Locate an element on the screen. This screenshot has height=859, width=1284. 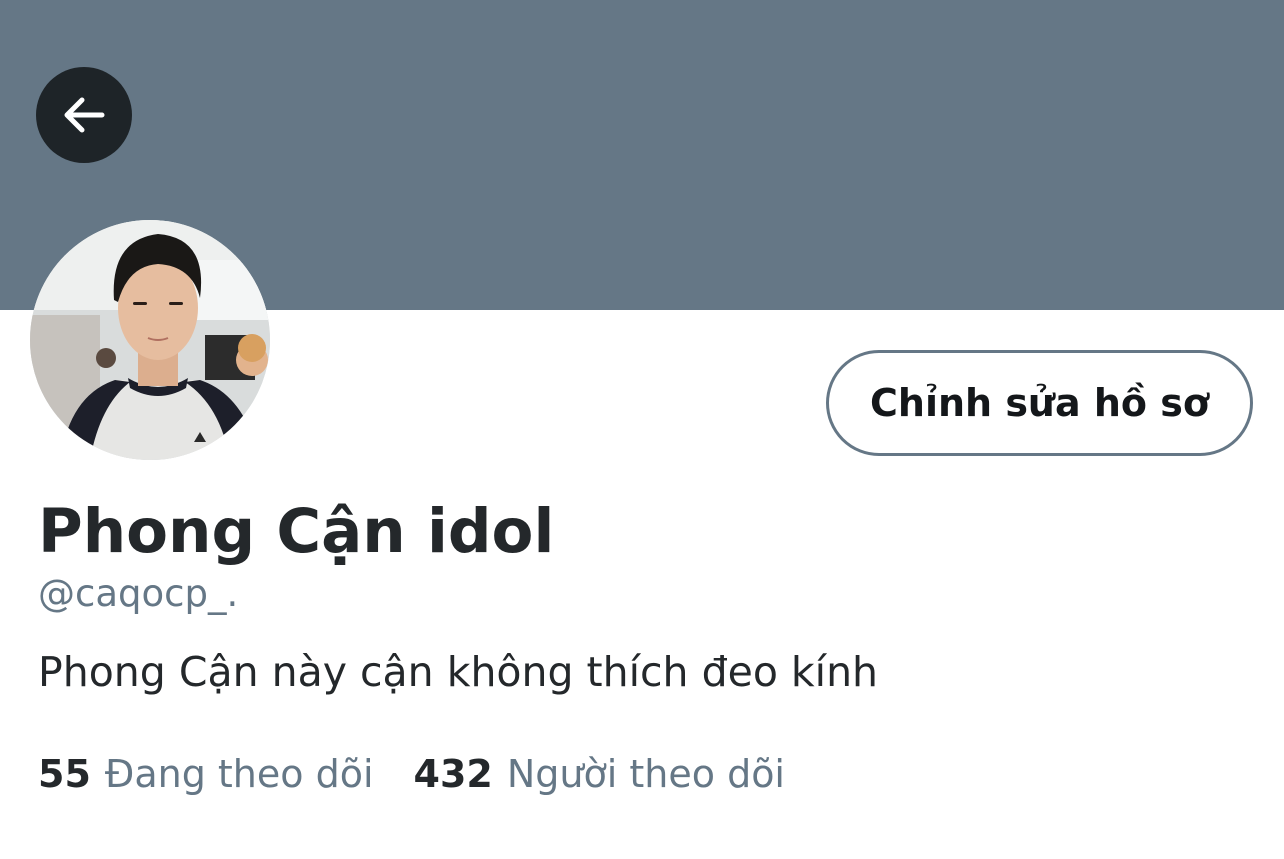
user-handle: @caqocp_. is located at coordinates (138, 593).